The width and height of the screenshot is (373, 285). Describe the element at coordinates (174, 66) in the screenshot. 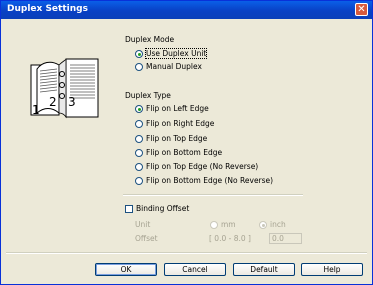

I see `radio-label: Manual Duplex` at that location.